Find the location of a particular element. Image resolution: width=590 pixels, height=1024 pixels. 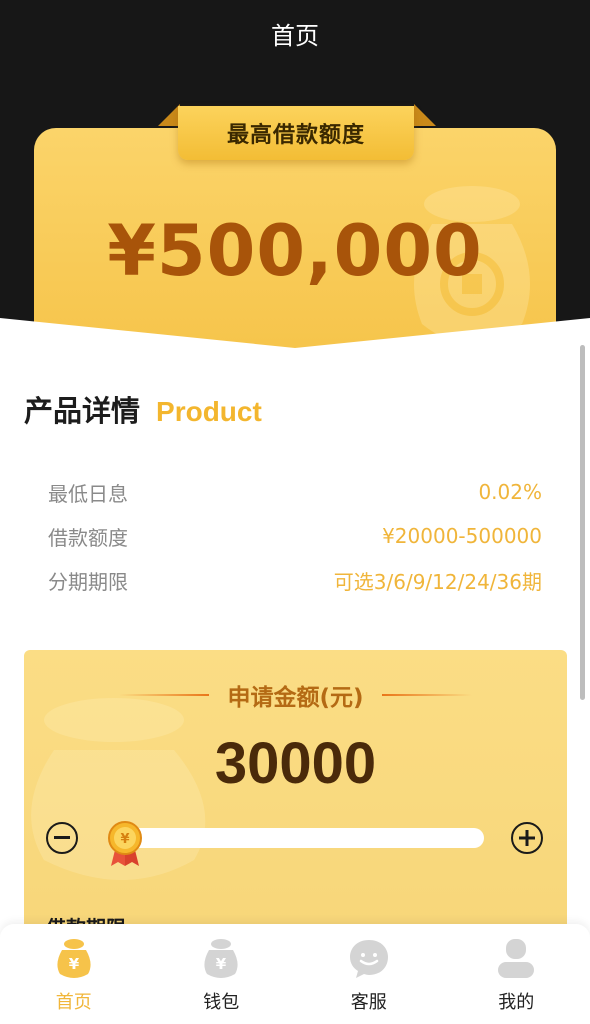

tab-label: 客服 is located at coordinates (368, 1002).